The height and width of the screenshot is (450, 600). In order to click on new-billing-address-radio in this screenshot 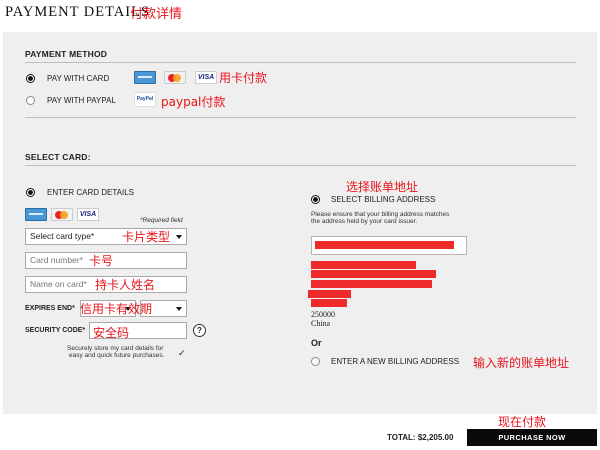, I will do `click(315, 361)`.